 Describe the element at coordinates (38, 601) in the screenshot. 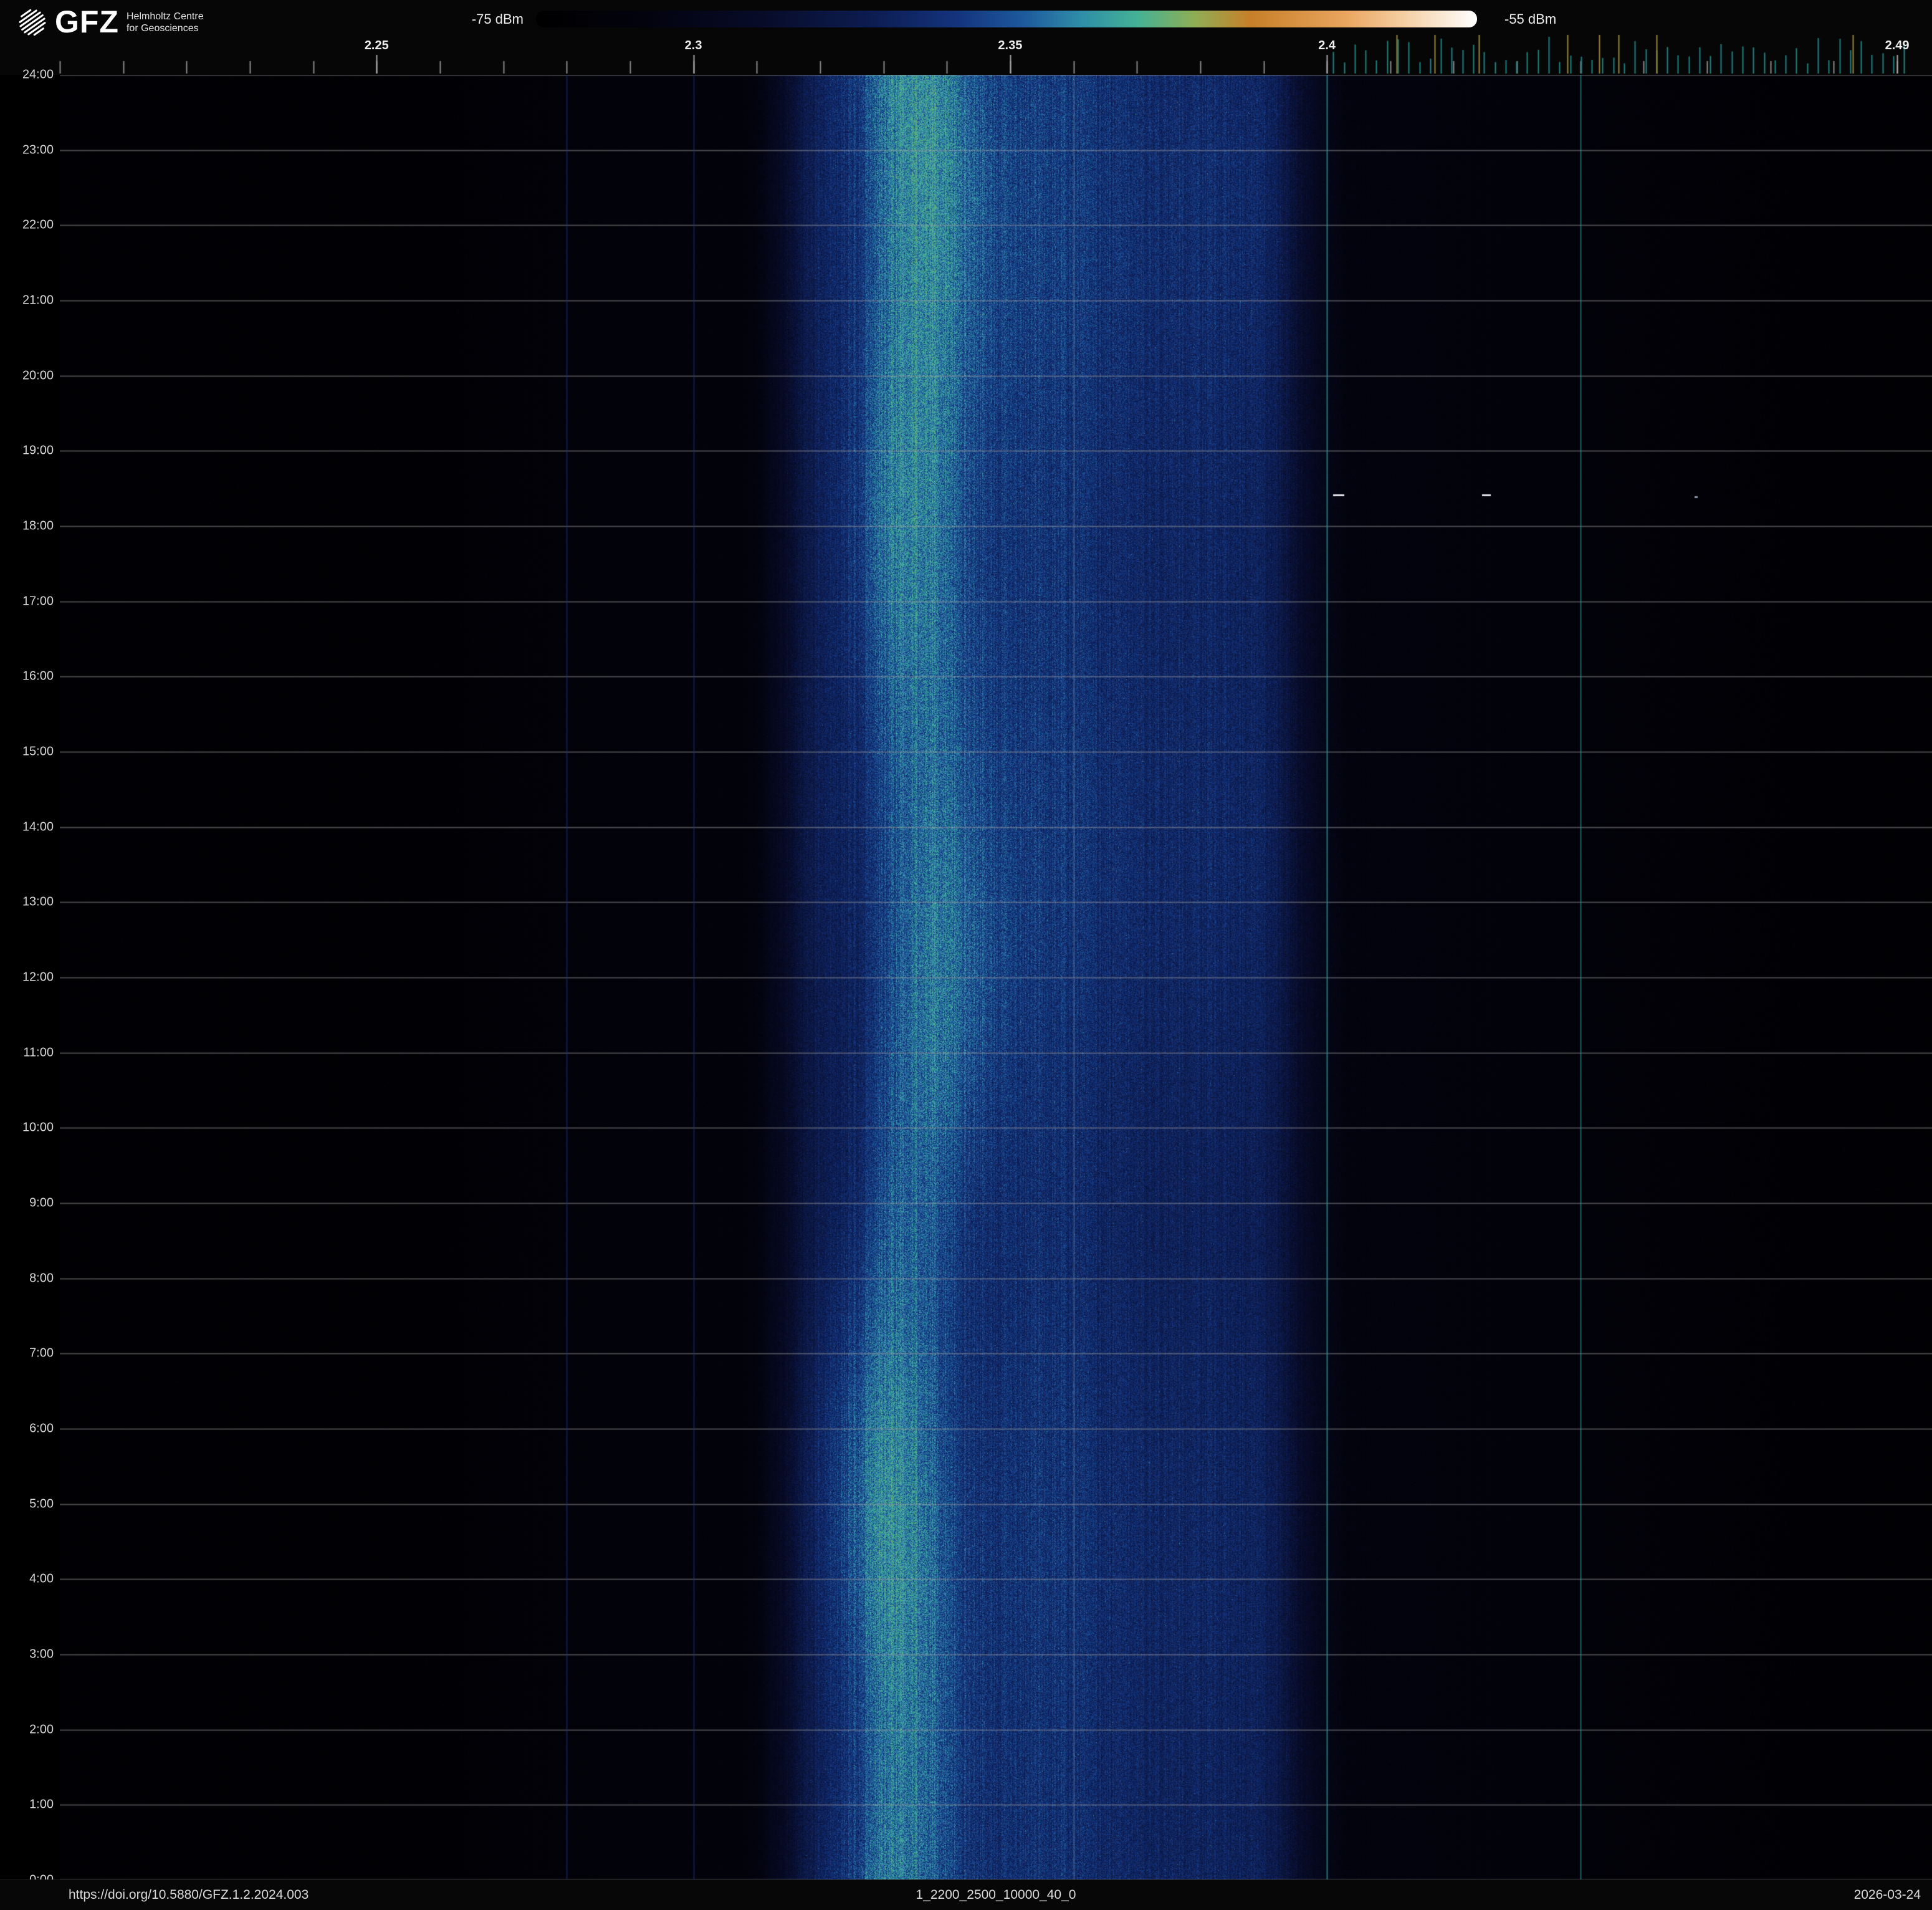

I see `time-tick-label: 17:00` at that location.